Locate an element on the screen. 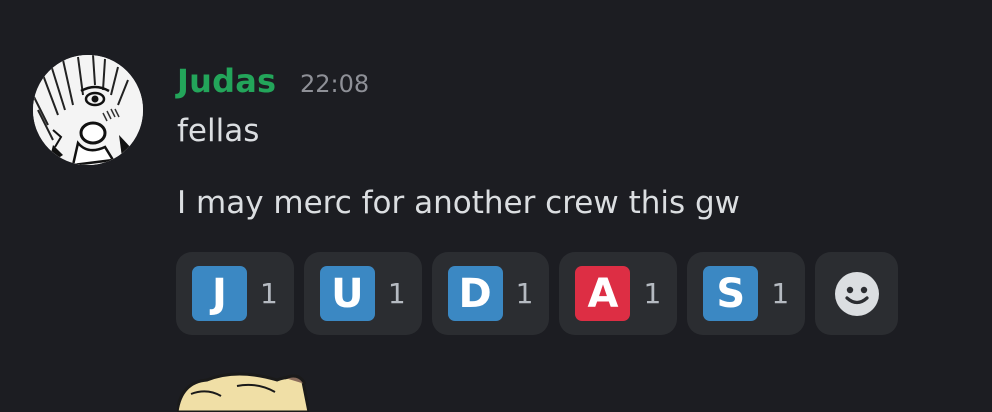  reaction-s: S 1 is located at coordinates (746, 293).